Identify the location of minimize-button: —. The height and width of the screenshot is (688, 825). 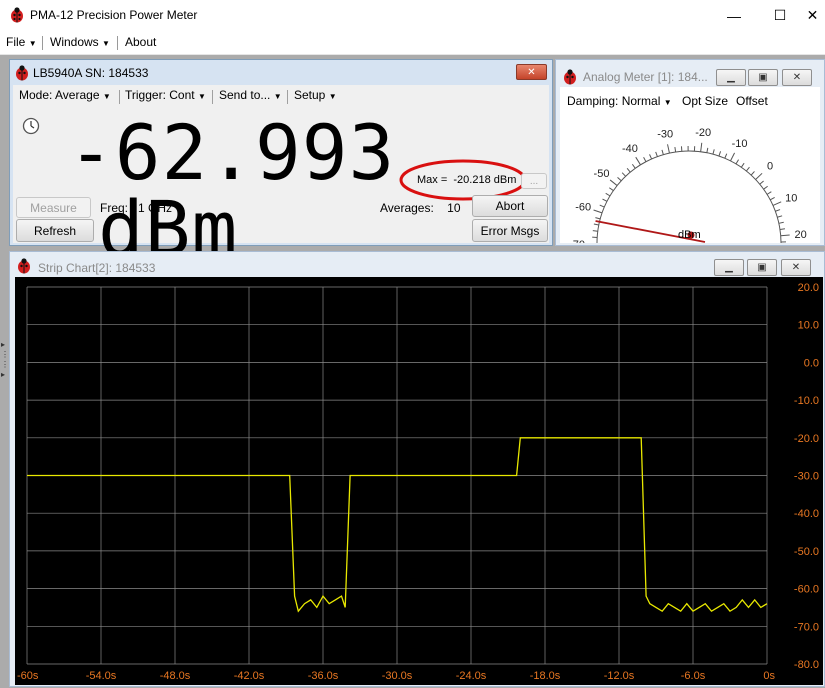
(734, 15).